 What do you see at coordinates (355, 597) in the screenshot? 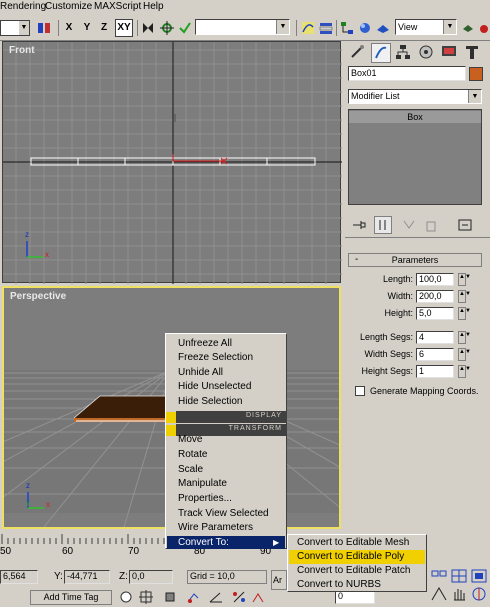
I see `current-frame-field: 0` at bounding box center [355, 597].